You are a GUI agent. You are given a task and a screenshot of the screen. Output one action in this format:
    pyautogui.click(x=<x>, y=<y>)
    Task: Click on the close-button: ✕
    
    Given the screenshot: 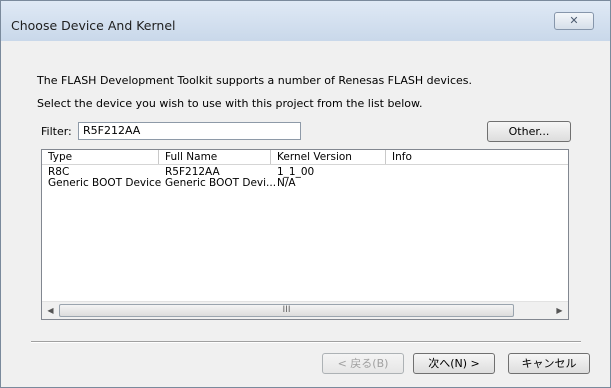 What is the action you would take?
    pyautogui.click(x=574, y=21)
    